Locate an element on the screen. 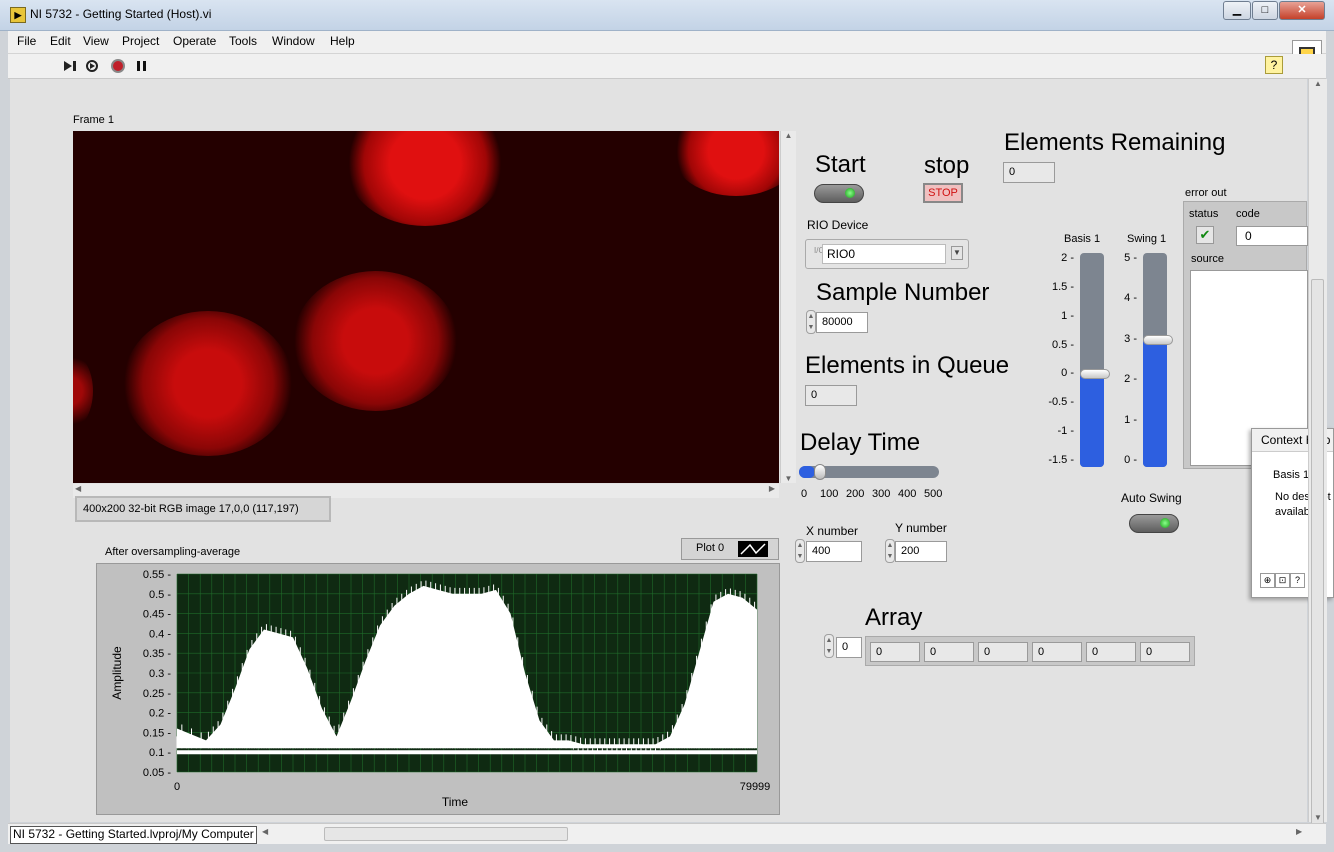  error-out-label: error out is located at coordinates (1206, 193).